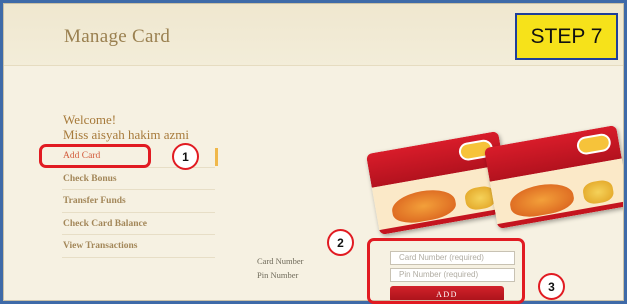 The width and height of the screenshot is (627, 304). Describe the element at coordinates (117, 36) in the screenshot. I see `page-title: Manage Card` at that location.